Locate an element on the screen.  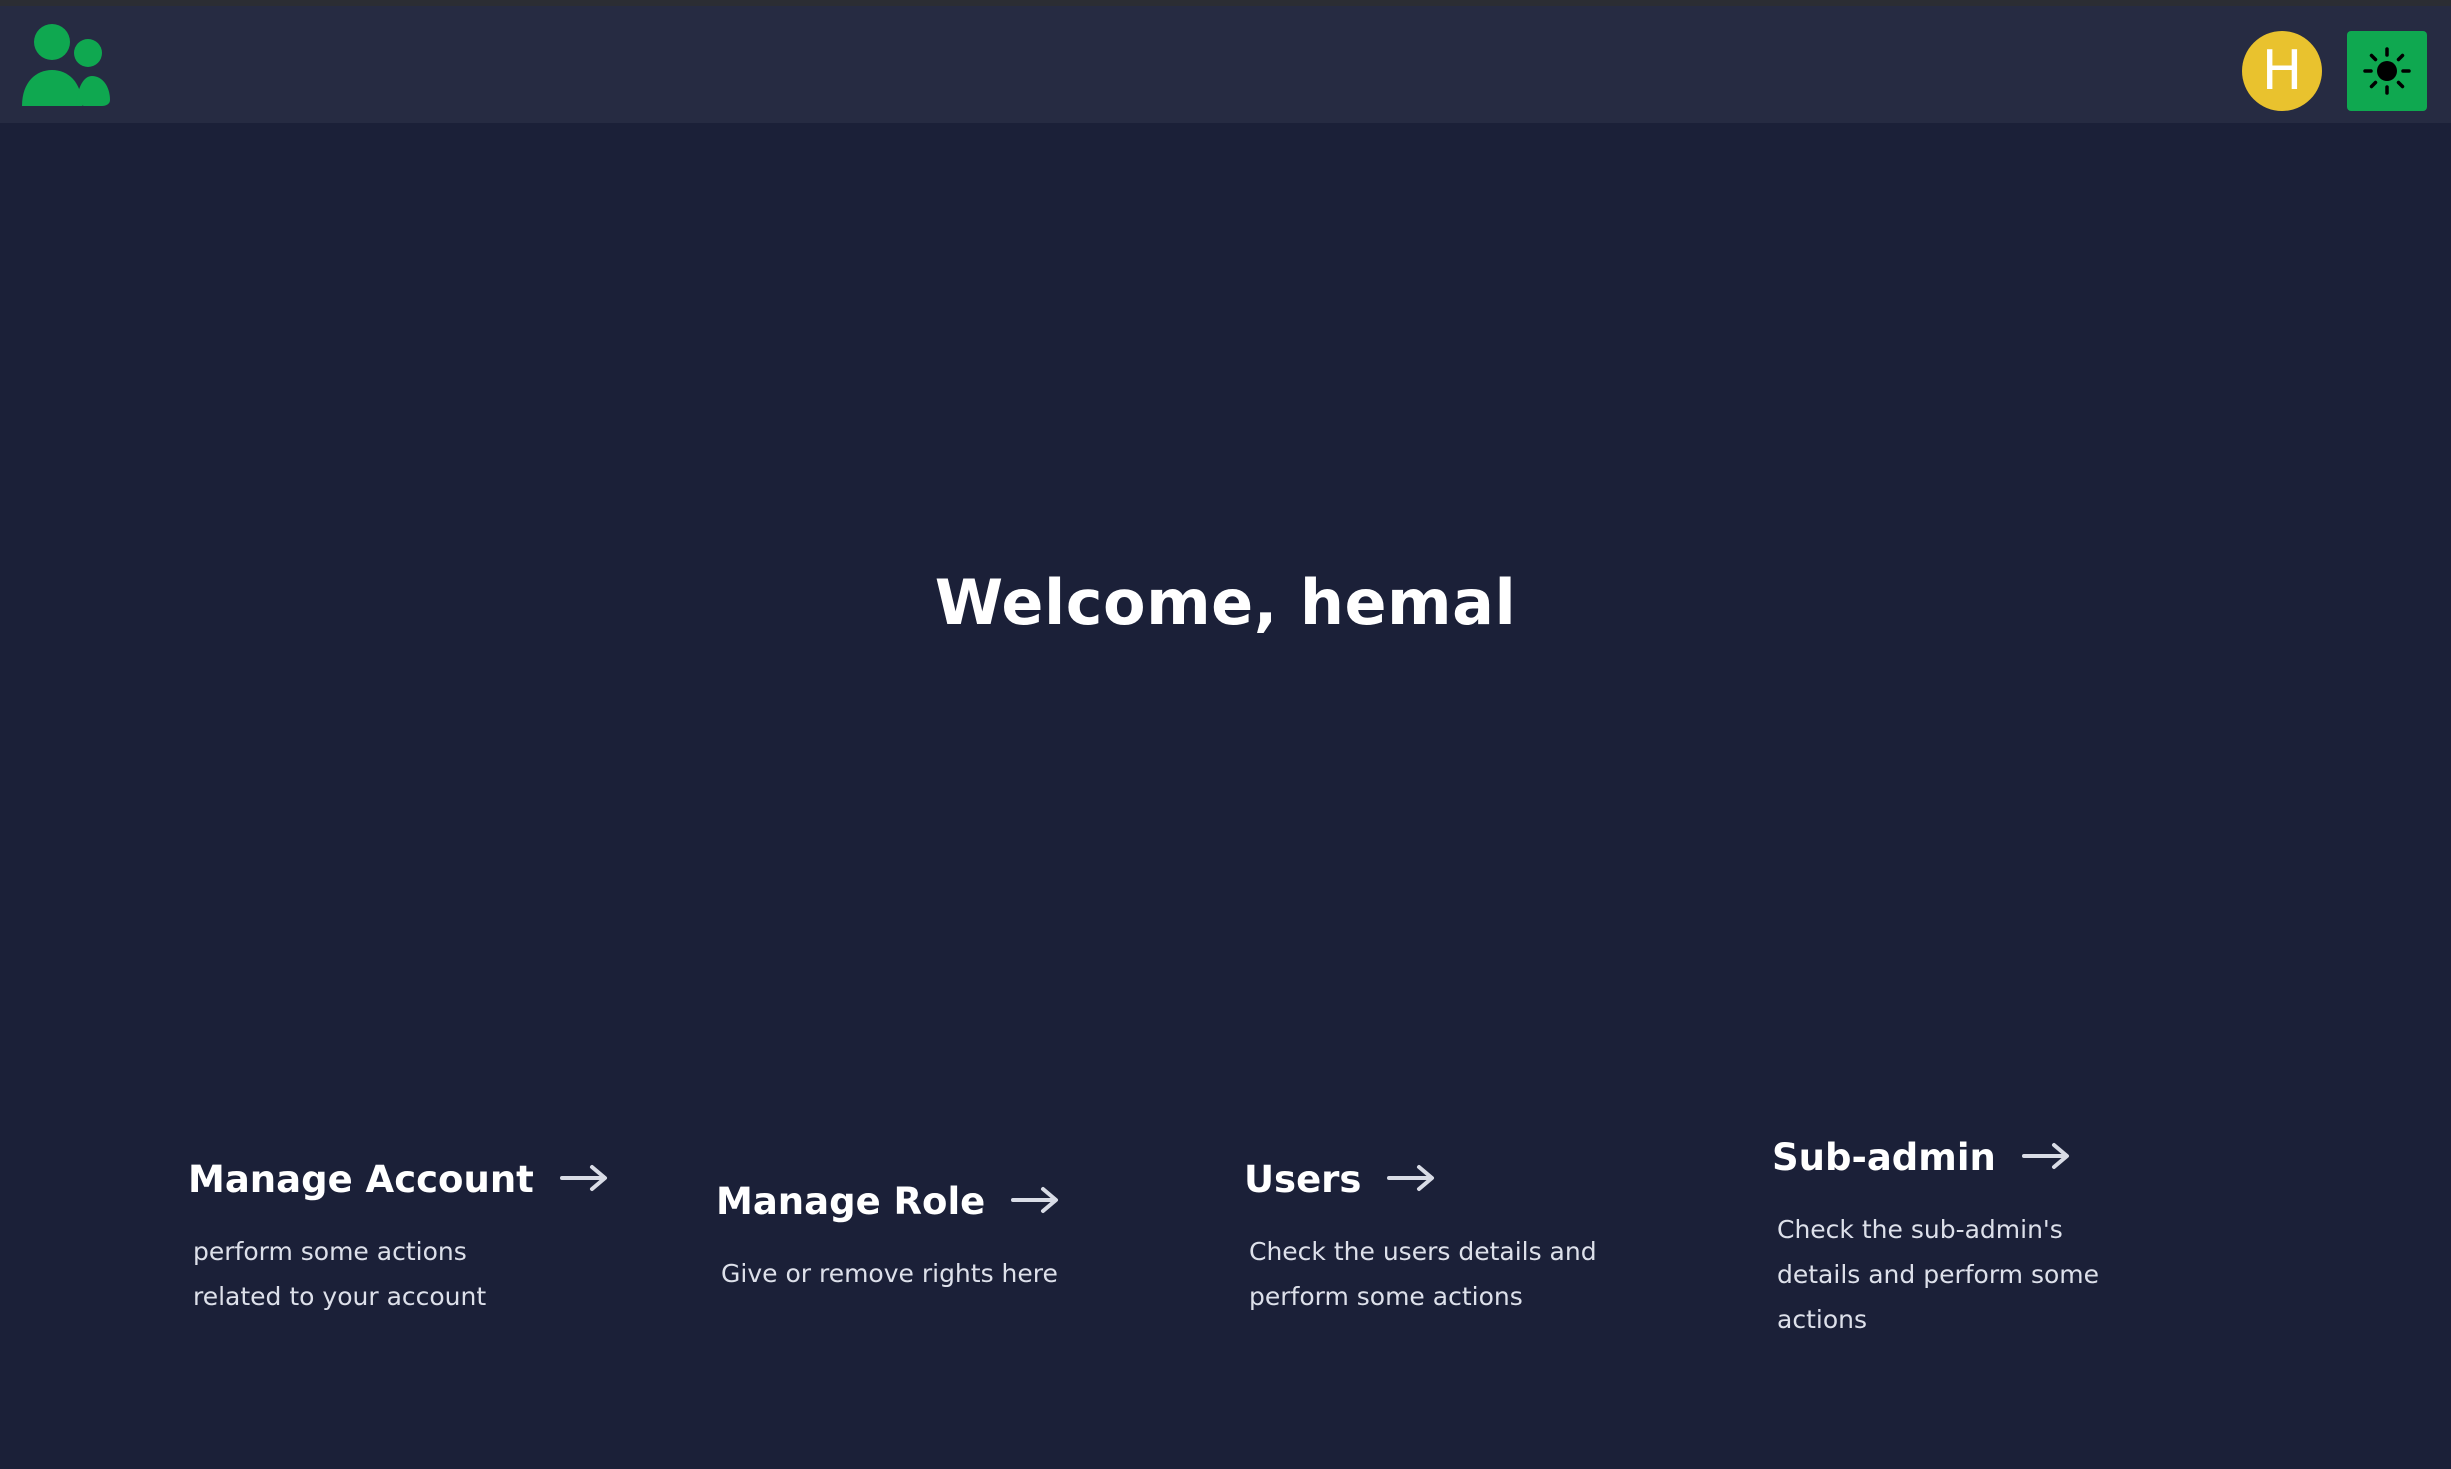
card-title: Sub-admin is located at coordinates (1884, 1157).